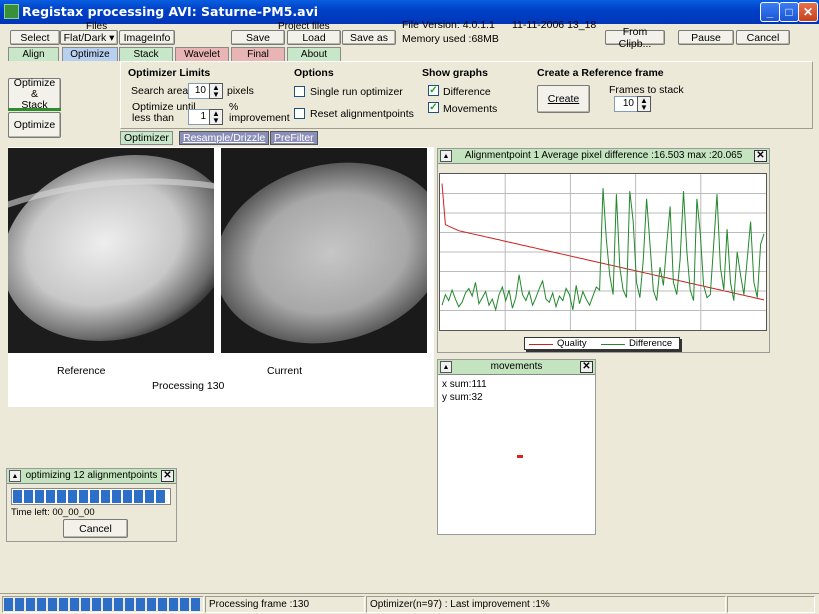 The image size is (819, 614). What do you see at coordinates (554, 25) in the screenshot?
I see `file-date: 11-11-2006 13_18` at bounding box center [554, 25].